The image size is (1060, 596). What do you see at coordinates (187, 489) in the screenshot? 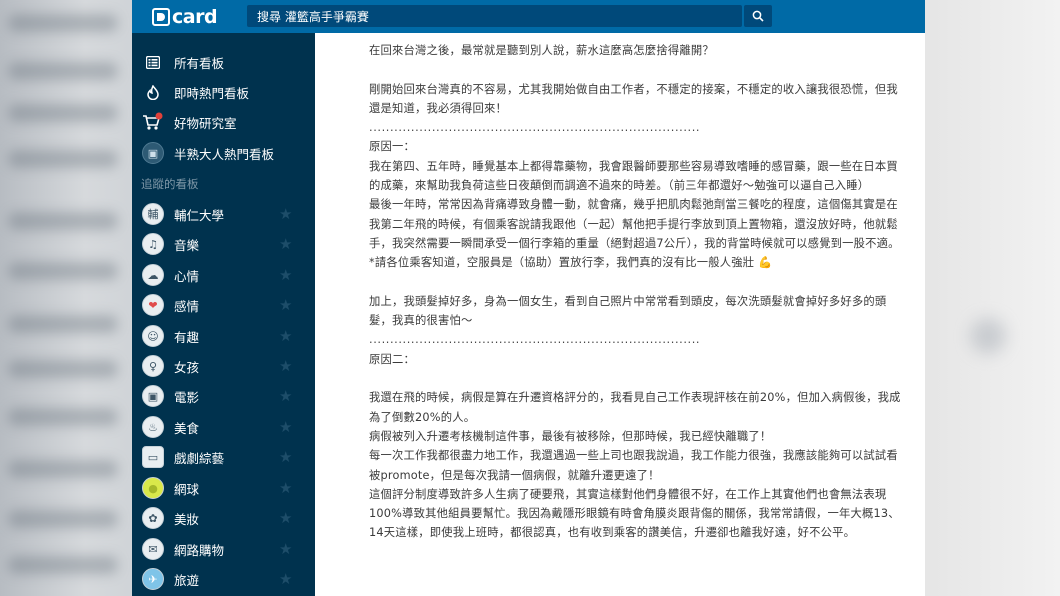
I see `sidebar-item-label: 網球` at bounding box center [187, 489].